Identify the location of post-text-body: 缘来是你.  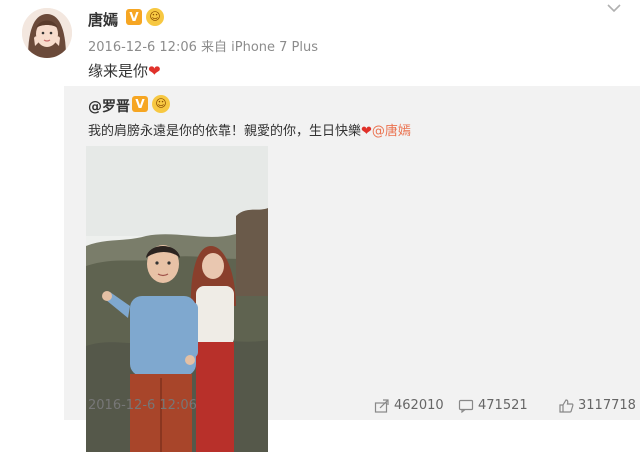
(118, 71).